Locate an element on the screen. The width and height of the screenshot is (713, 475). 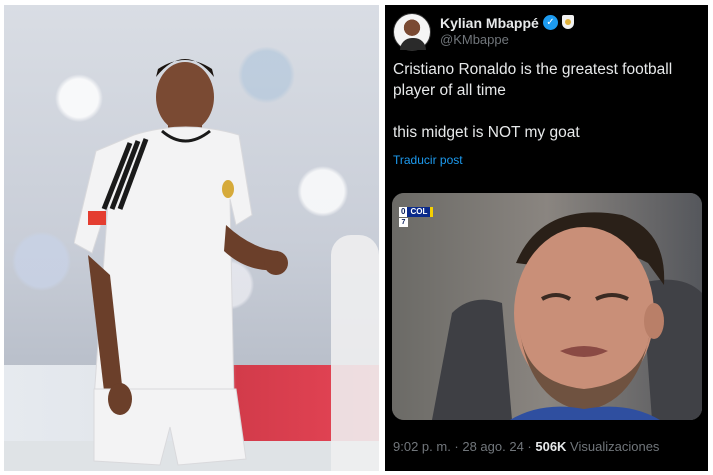
score-home: 0 is located at coordinates (403, 212).